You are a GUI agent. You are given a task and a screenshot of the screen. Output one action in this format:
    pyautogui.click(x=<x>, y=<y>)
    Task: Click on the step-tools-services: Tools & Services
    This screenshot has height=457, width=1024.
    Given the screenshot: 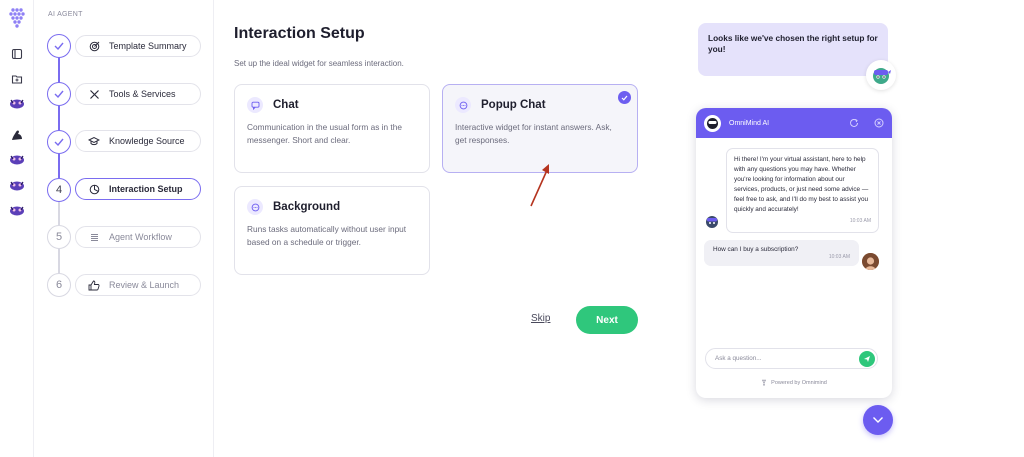 What is the action you would take?
    pyautogui.click(x=138, y=94)
    